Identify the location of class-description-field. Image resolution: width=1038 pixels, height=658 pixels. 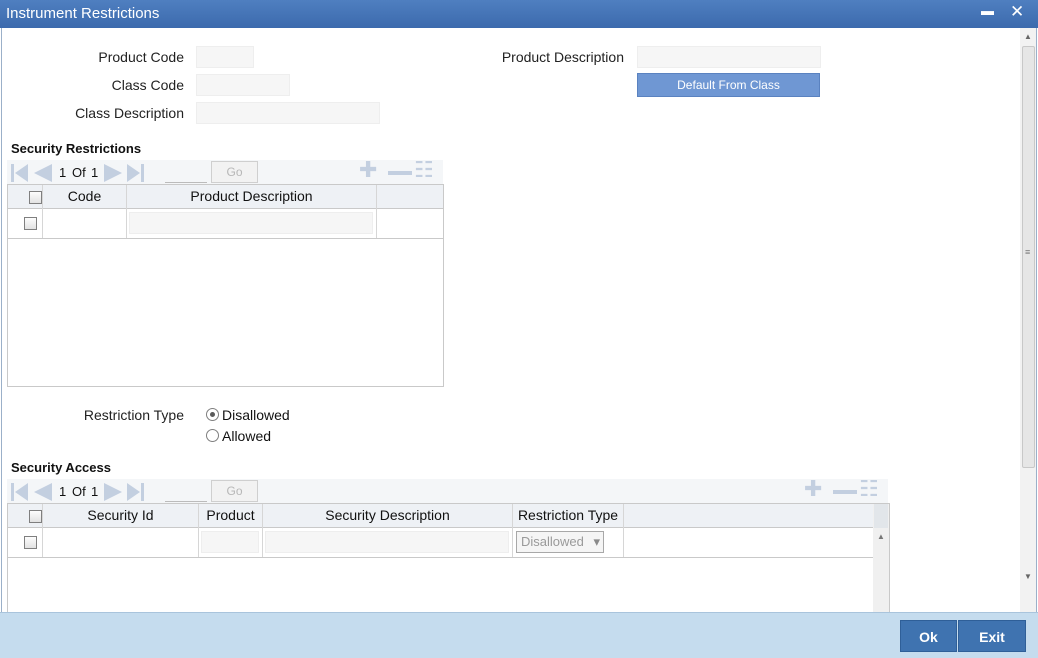
(288, 113).